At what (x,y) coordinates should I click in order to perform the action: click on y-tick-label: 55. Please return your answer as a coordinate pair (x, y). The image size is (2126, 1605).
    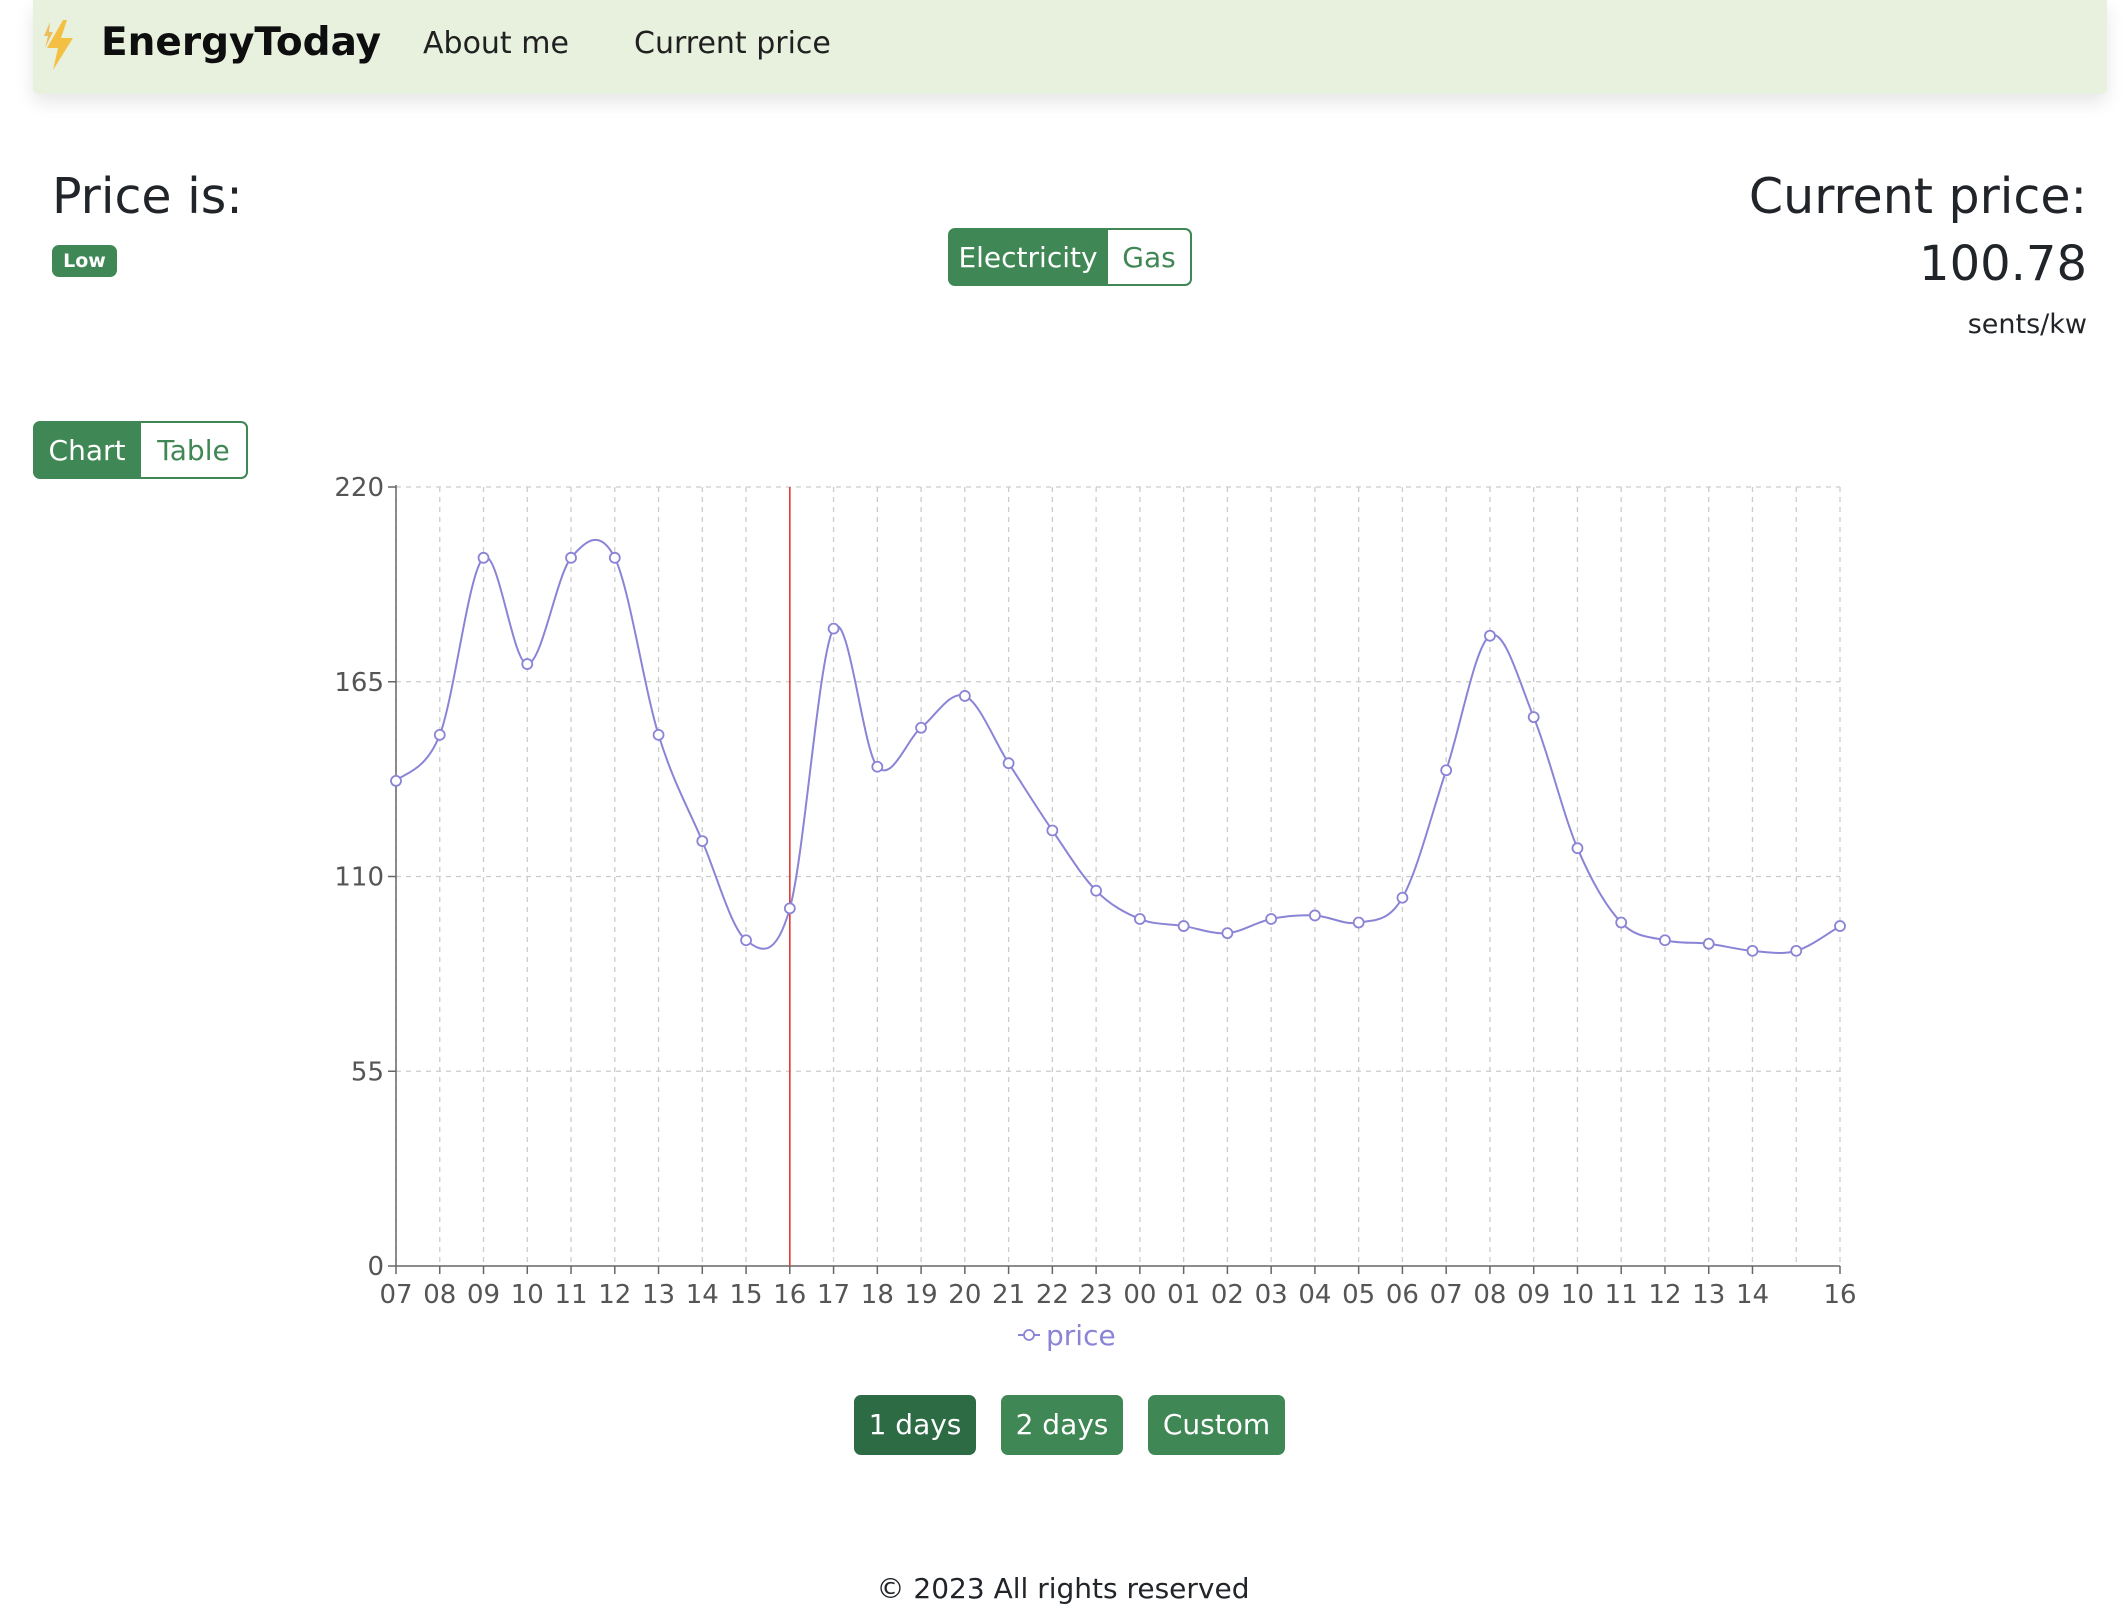
    Looking at the image, I should click on (367, 1072).